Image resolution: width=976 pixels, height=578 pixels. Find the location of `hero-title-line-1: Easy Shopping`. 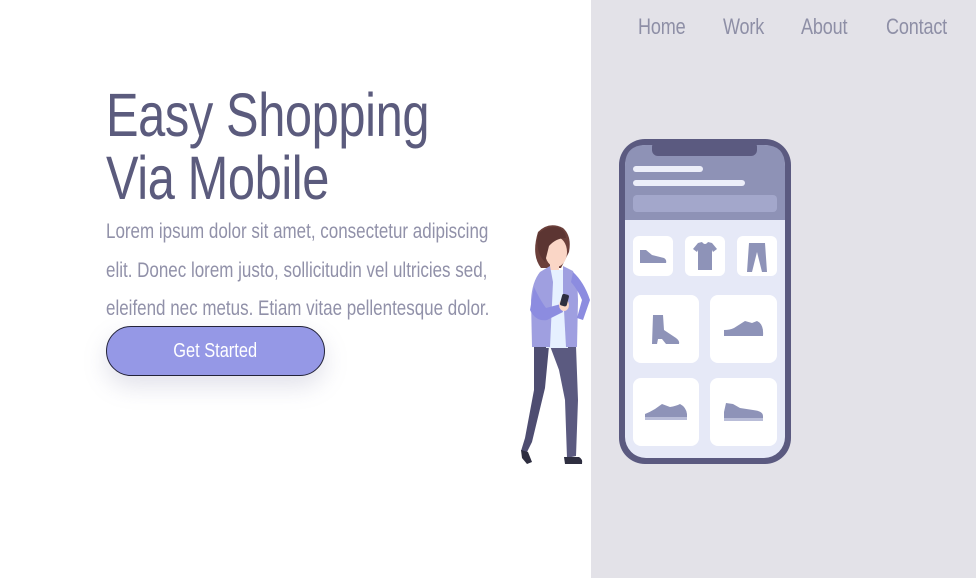

hero-title-line-1: Easy Shopping is located at coordinates (268, 115).